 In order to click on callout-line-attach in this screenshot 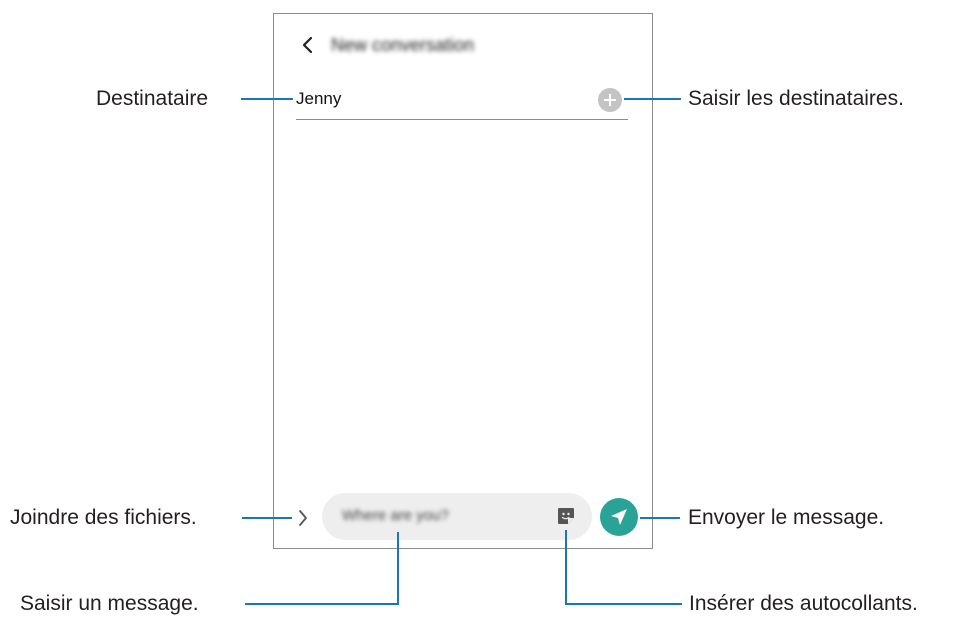, I will do `click(267, 518)`.